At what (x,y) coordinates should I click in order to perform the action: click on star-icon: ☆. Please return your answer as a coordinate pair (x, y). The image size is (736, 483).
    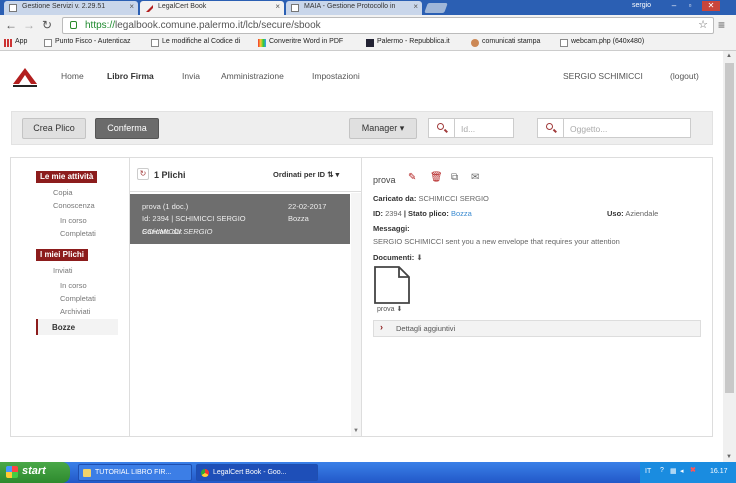
    Looking at the image, I should click on (703, 24).